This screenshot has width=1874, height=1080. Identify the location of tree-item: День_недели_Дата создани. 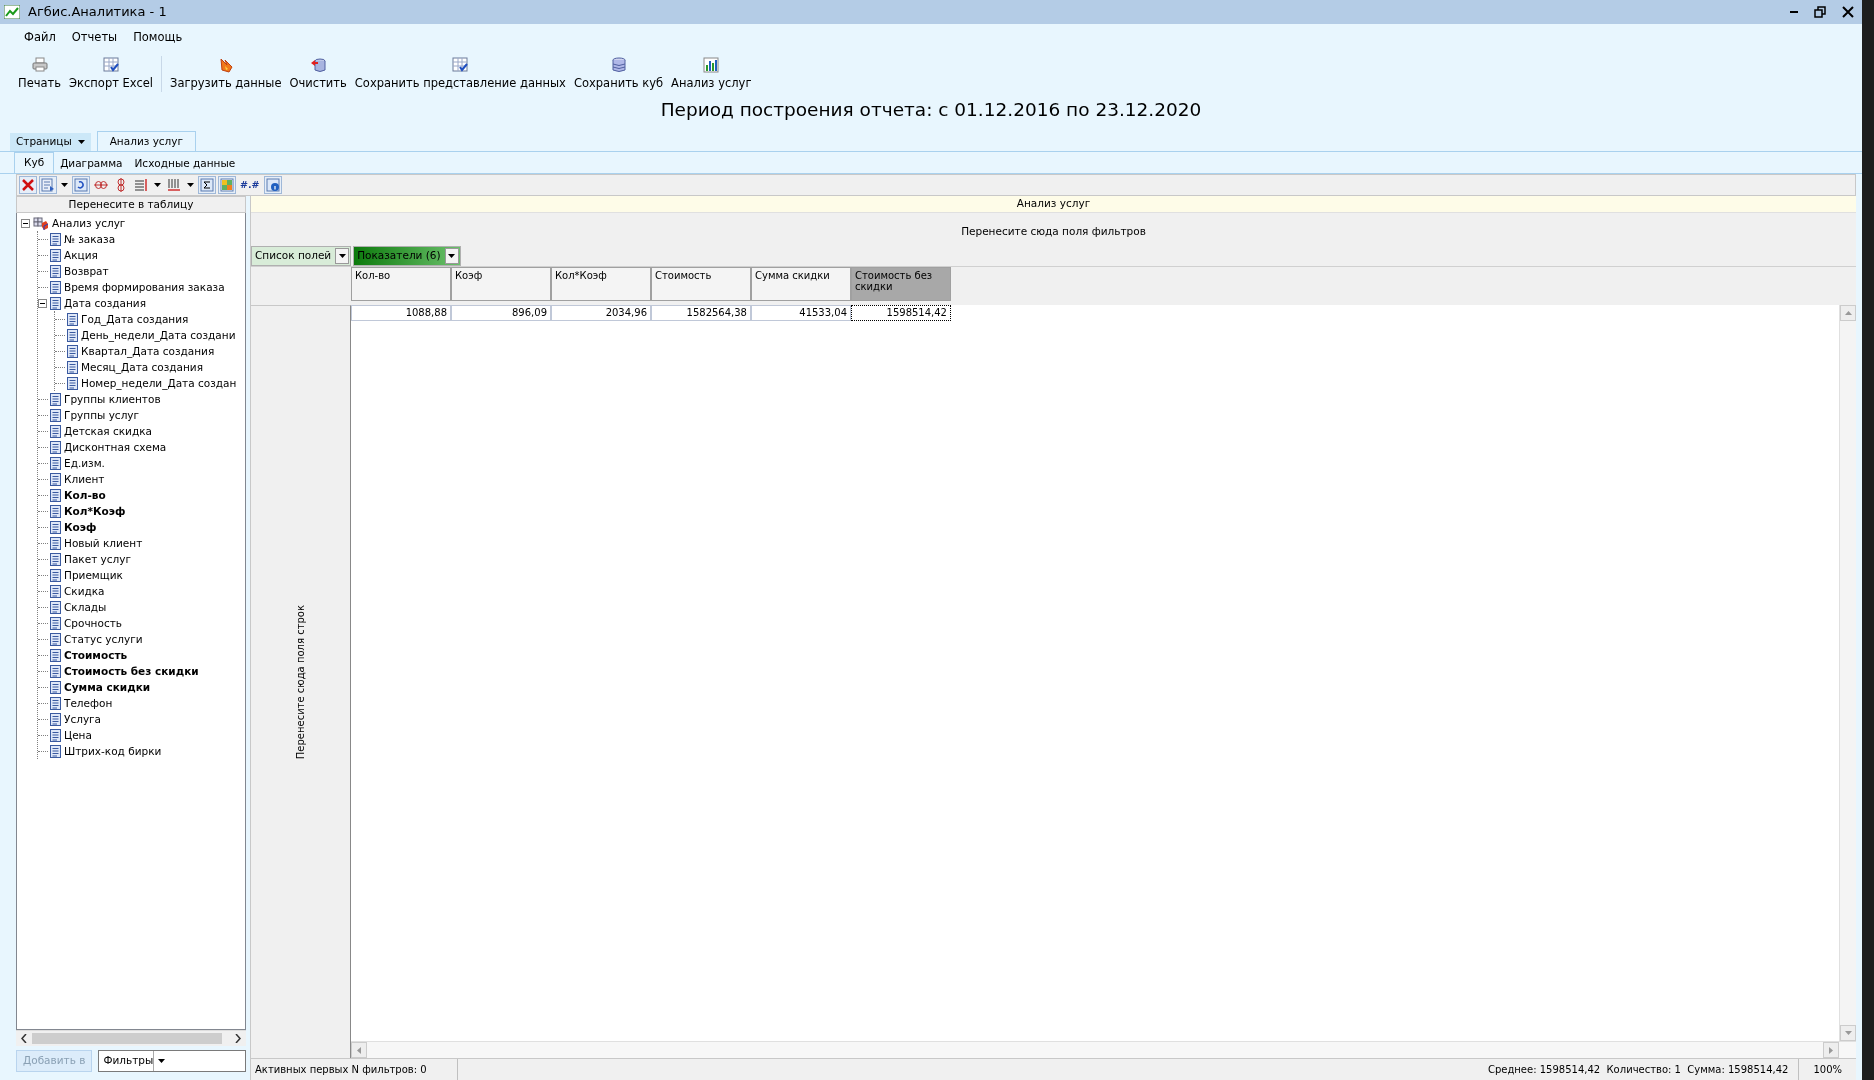
(158, 335).